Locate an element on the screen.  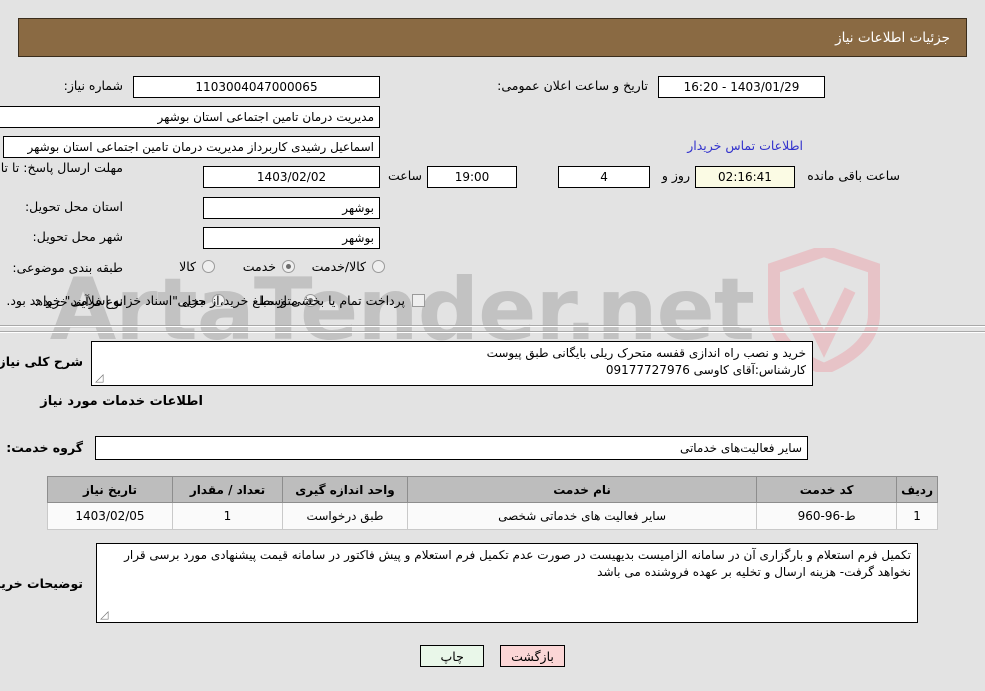
cell-quantity: 1 is located at coordinates (227, 516).